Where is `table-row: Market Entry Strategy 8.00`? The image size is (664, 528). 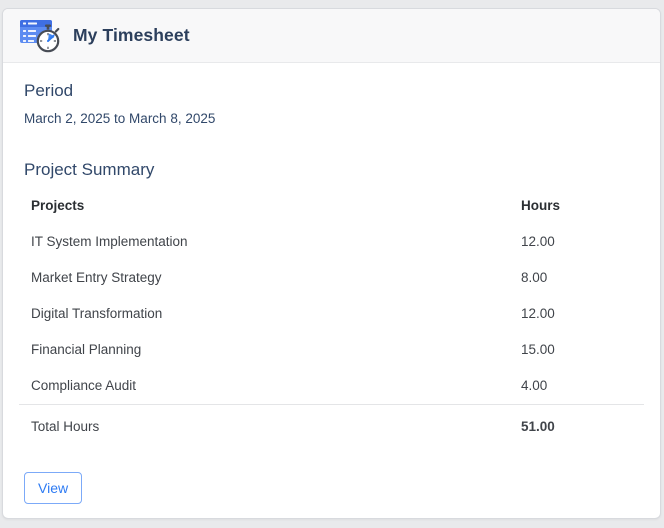 table-row: Market Entry Strategy 8.00 is located at coordinates (331, 278).